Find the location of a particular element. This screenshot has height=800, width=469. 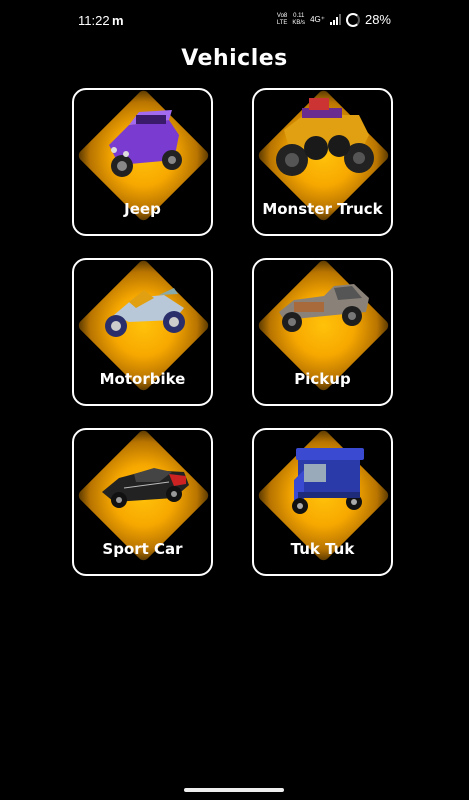

home-indicator is located at coordinates (234, 790).